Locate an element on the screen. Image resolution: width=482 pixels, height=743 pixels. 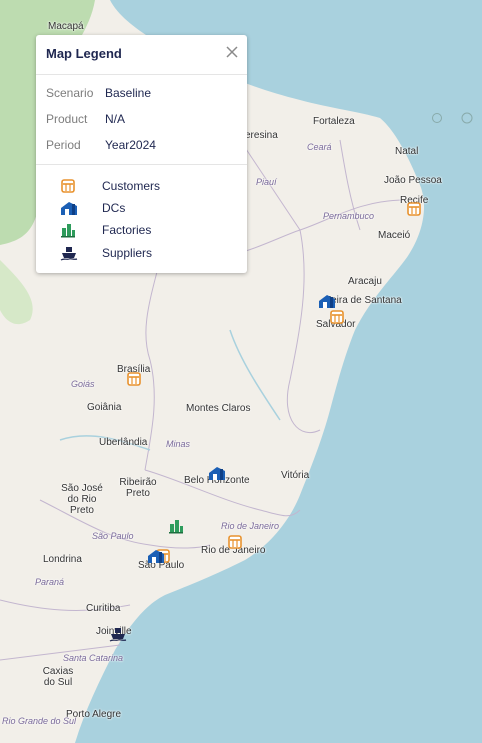
city-label: Goiânia is located at coordinates (104, 407).